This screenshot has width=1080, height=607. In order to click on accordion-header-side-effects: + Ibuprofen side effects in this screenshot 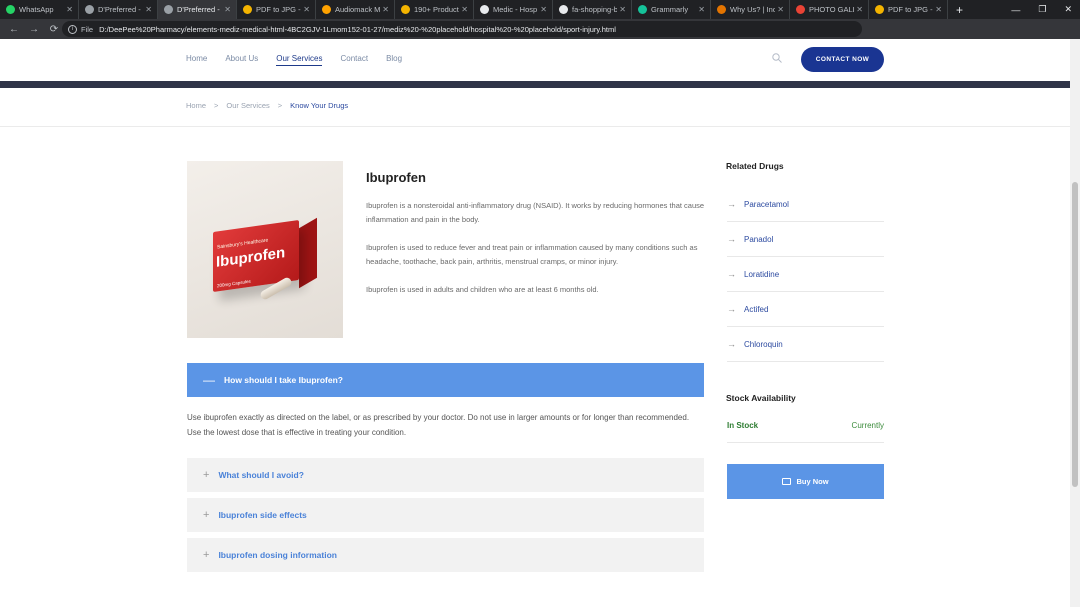, I will do `click(445, 515)`.